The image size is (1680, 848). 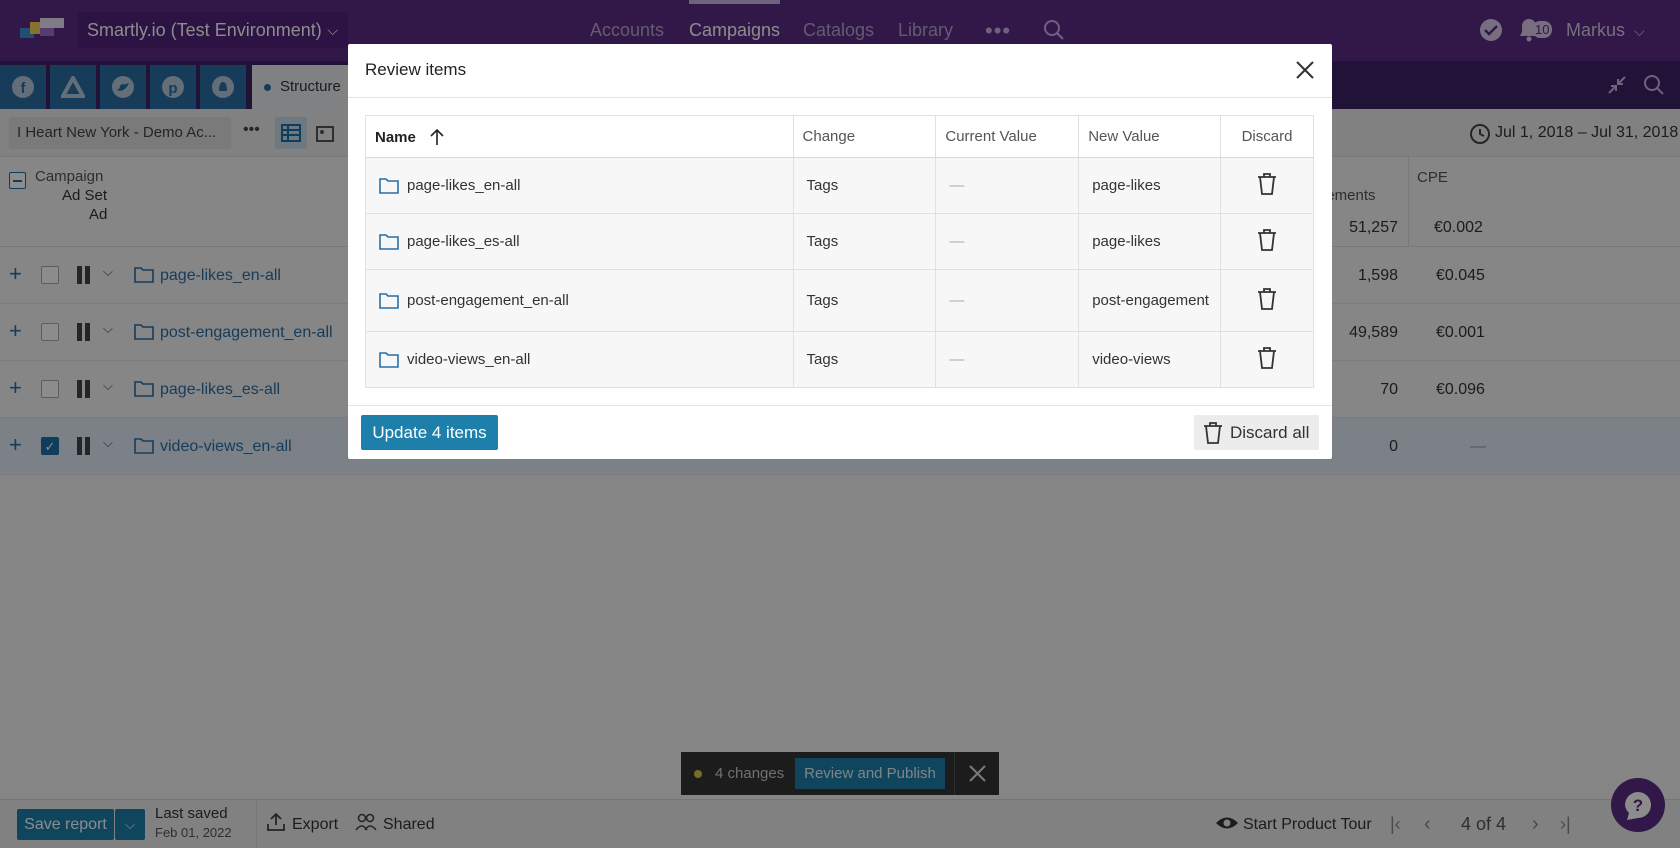 I want to click on sort-ascending-icon, so click(x=437, y=136).